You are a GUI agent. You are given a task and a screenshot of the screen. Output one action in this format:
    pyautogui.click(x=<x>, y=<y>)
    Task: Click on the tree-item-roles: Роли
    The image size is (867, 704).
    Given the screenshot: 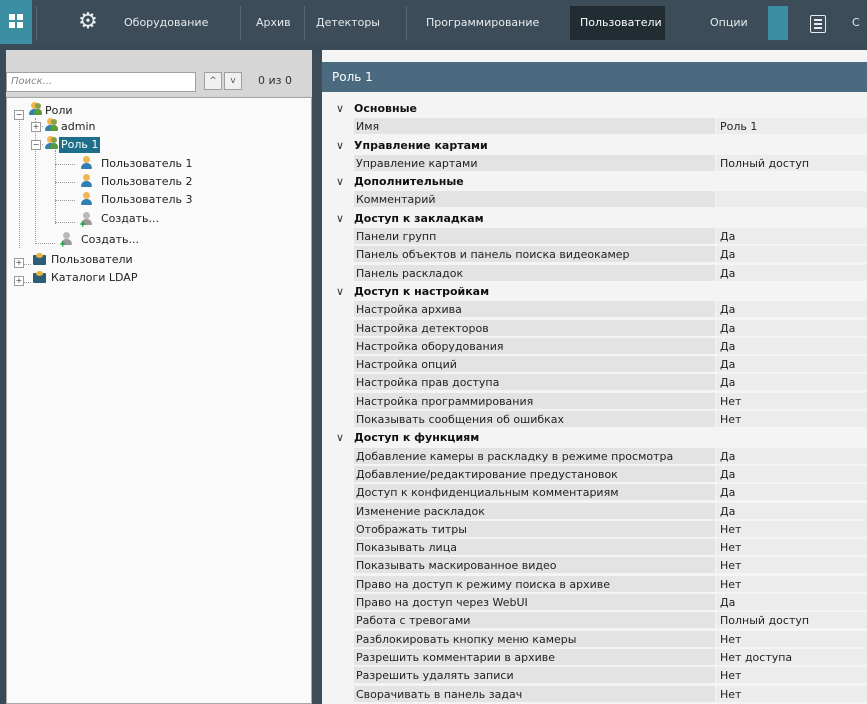 What is the action you would take?
    pyautogui.click(x=59, y=111)
    